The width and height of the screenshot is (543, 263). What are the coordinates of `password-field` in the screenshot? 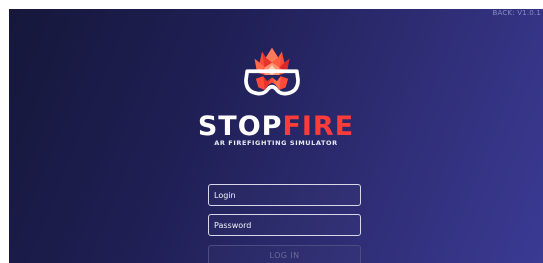 It's located at (284, 225).